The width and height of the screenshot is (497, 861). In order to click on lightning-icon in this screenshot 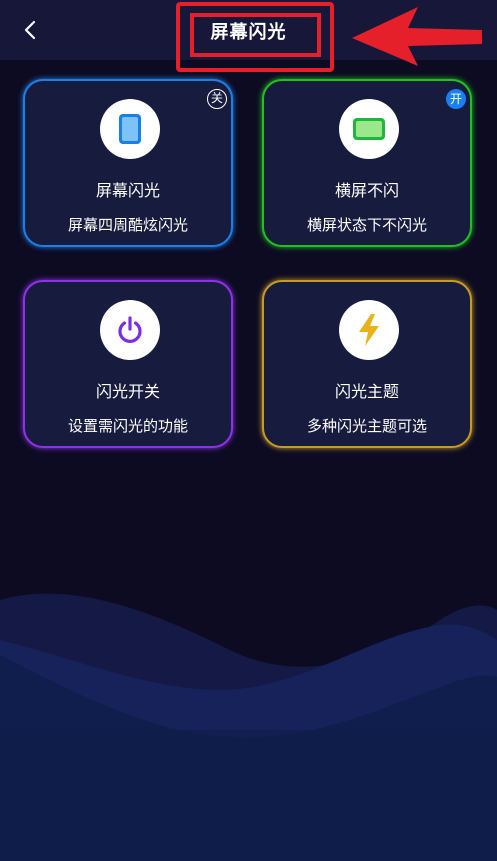, I will do `click(369, 330)`.